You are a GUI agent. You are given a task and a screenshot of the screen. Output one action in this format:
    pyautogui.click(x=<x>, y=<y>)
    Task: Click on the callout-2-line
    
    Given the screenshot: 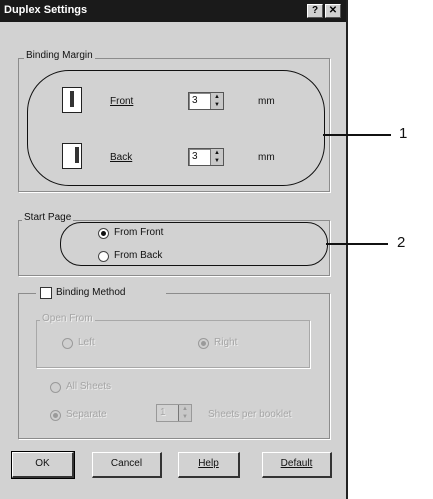 What is the action you would take?
    pyautogui.click(x=357, y=244)
    